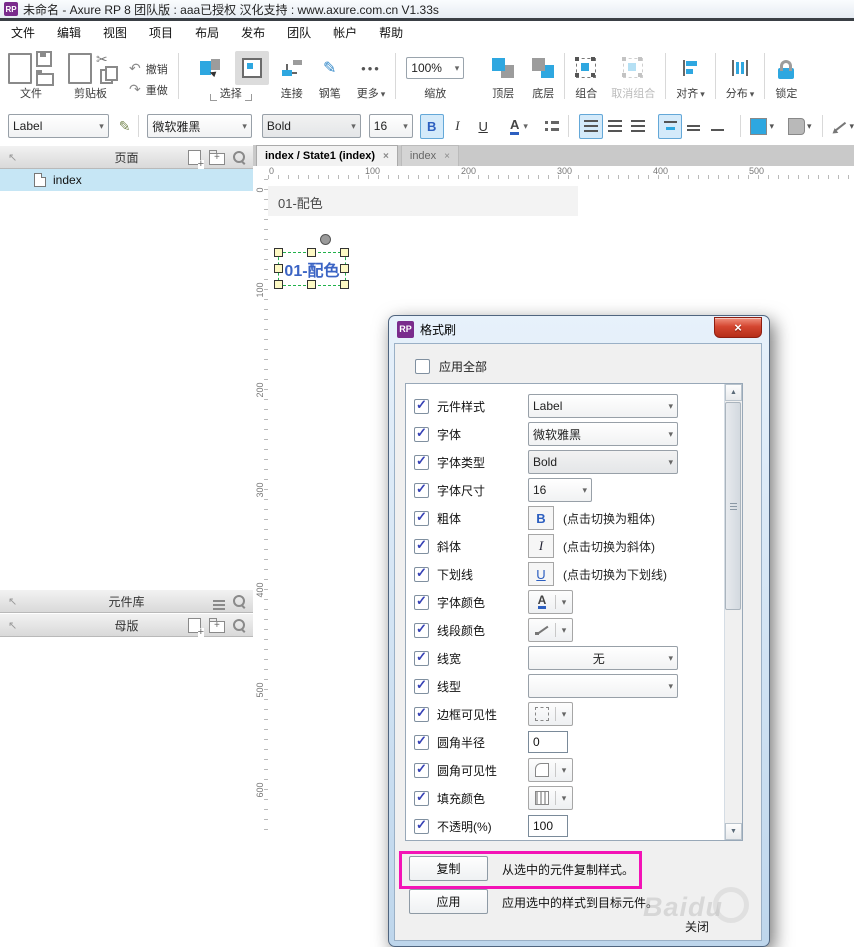 Image resolution: width=854 pixels, height=947 pixels. I want to click on row-input-不透明(%): 100, so click(548, 826).